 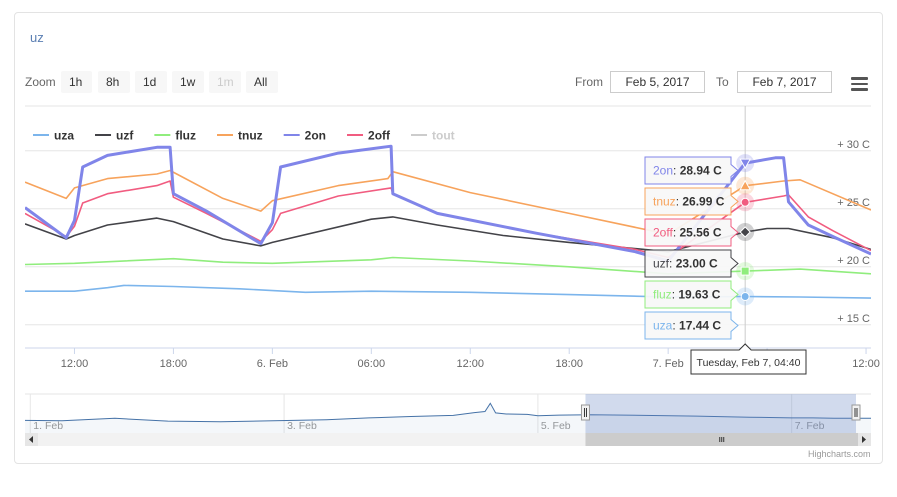 What do you see at coordinates (853, 319) in the screenshot?
I see `y-tick-label: + 15 C` at bounding box center [853, 319].